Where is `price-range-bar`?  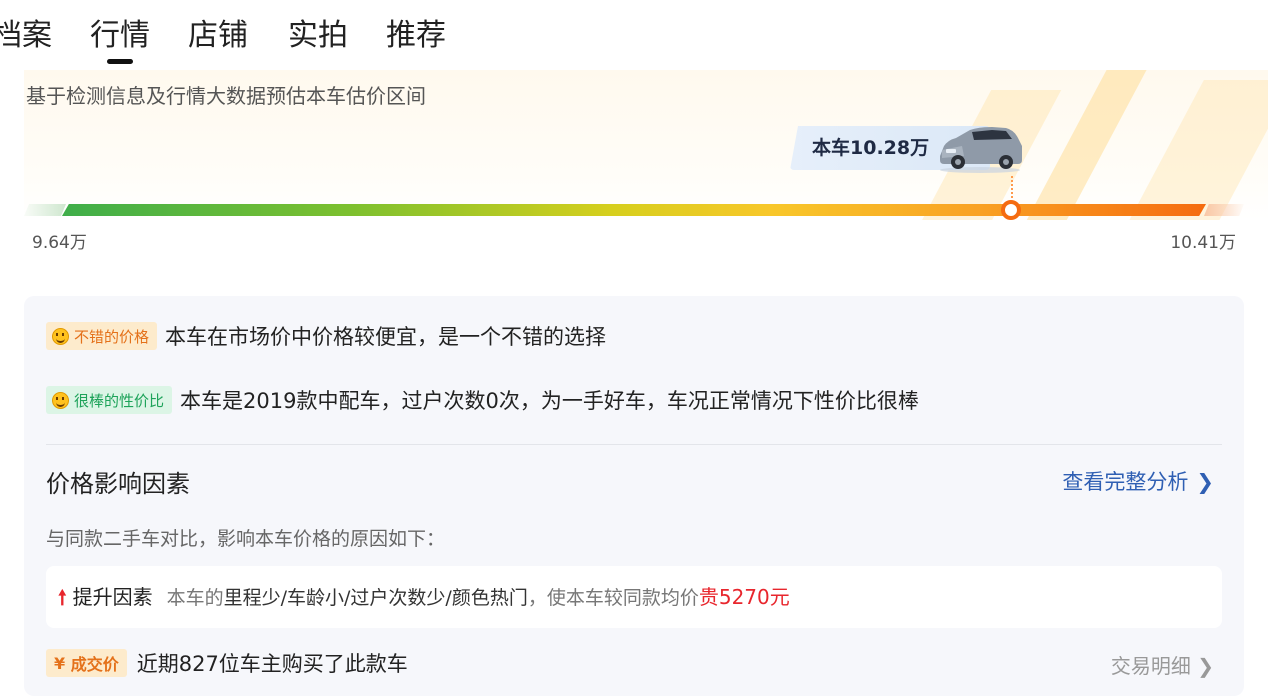
price-range-bar is located at coordinates (634, 210).